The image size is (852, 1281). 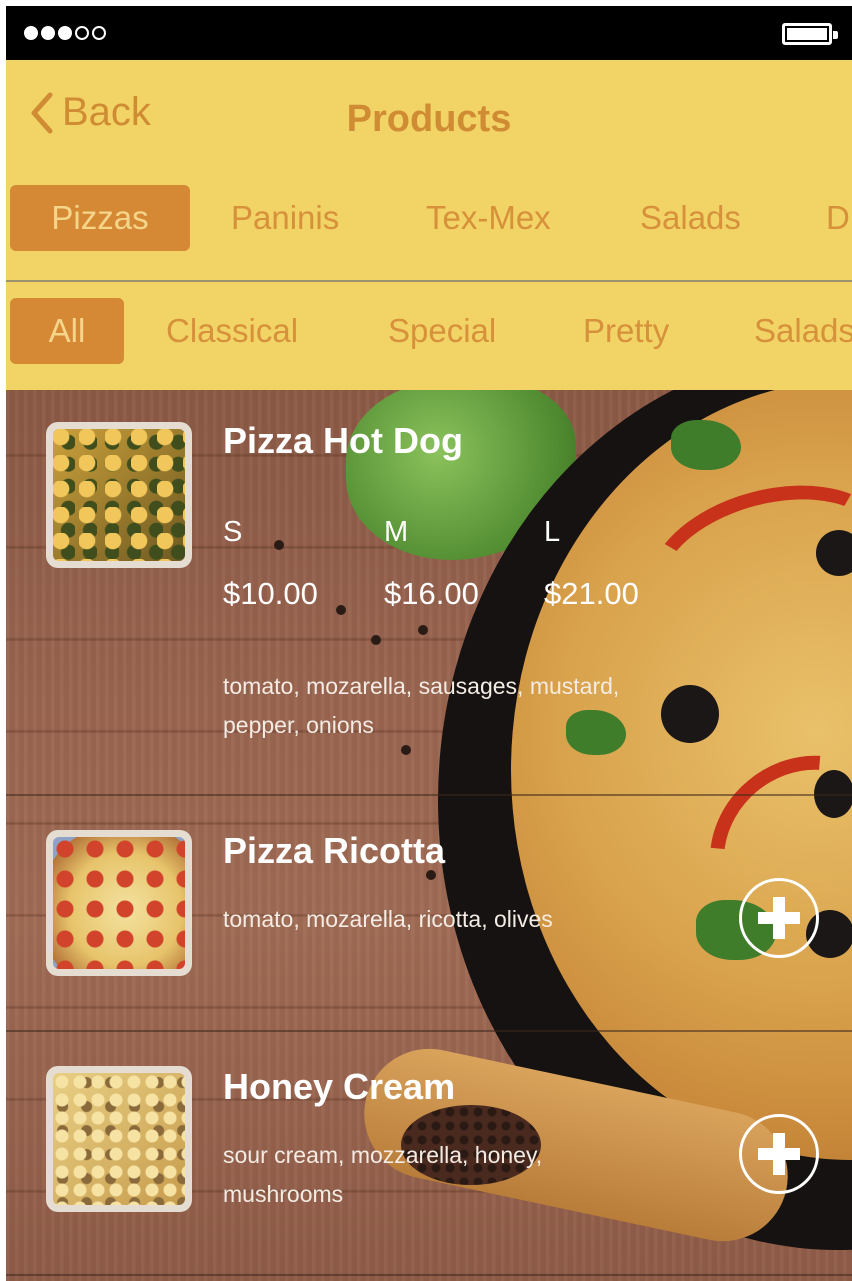 I want to click on battery-full-icon, so click(x=810, y=34).